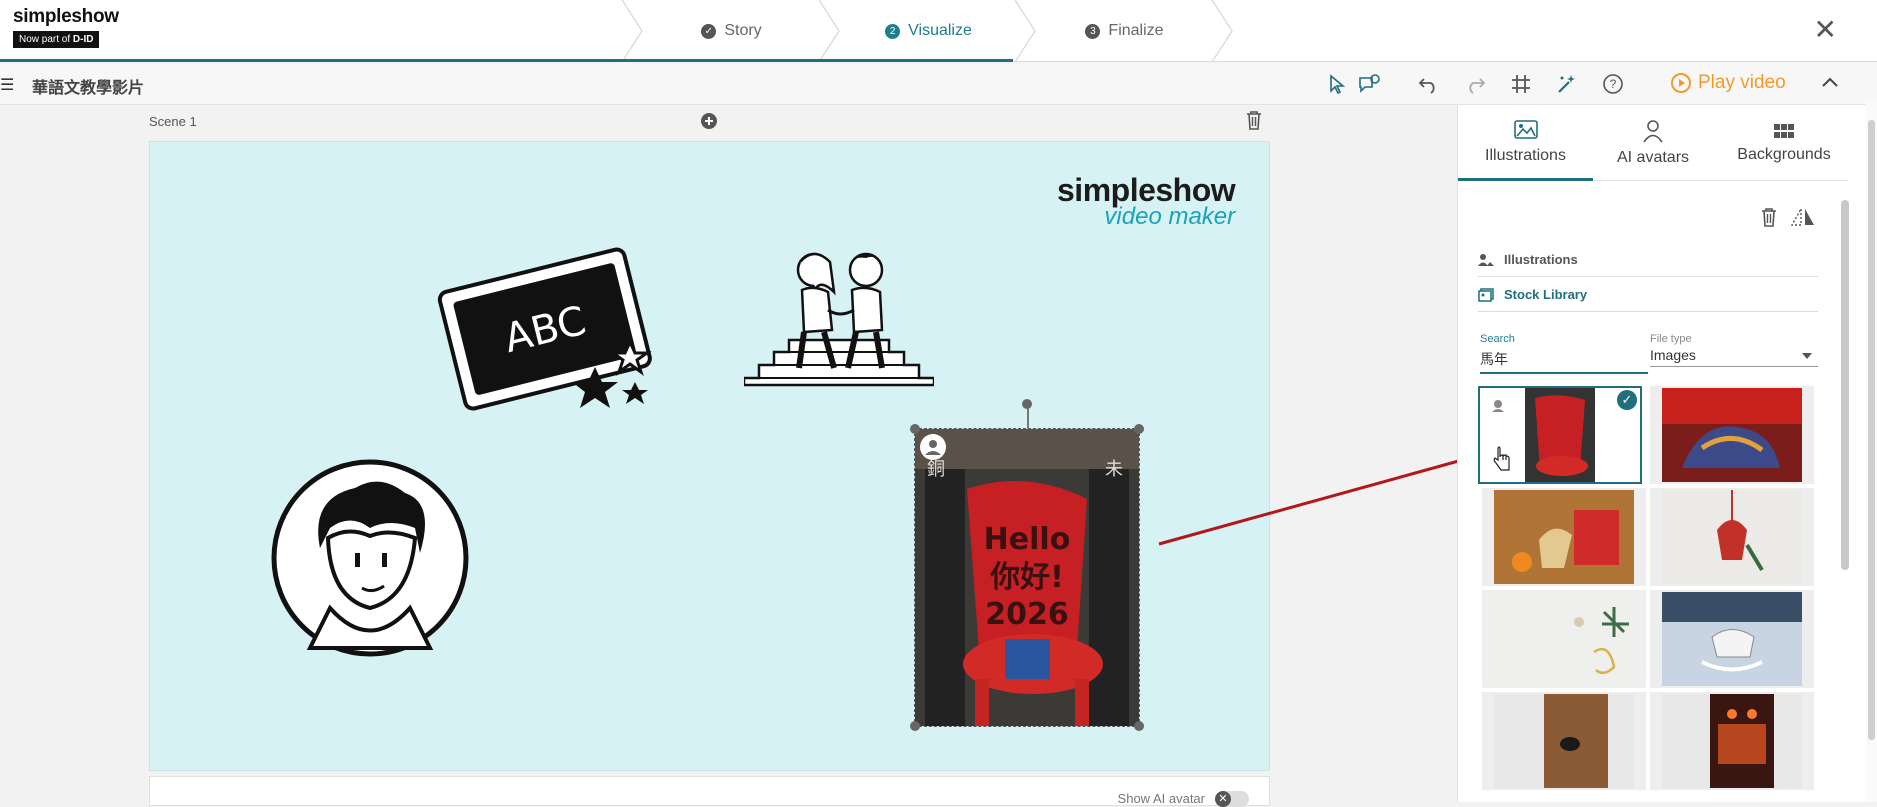  What do you see at coordinates (555, 327) in the screenshot?
I see `chalkboard-illustration: ABC` at bounding box center [555, 327].